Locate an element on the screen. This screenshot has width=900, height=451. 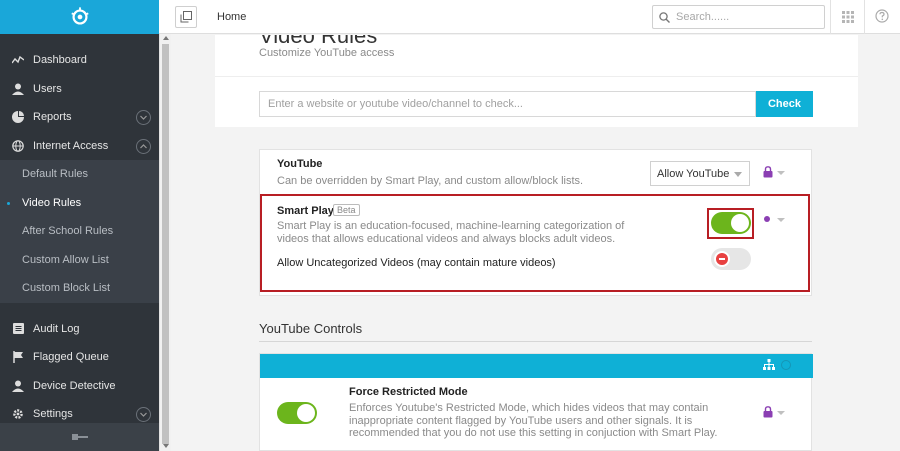
force-restricted-mode-title: Force Restricted Mode is located at coordinates (408, 392).